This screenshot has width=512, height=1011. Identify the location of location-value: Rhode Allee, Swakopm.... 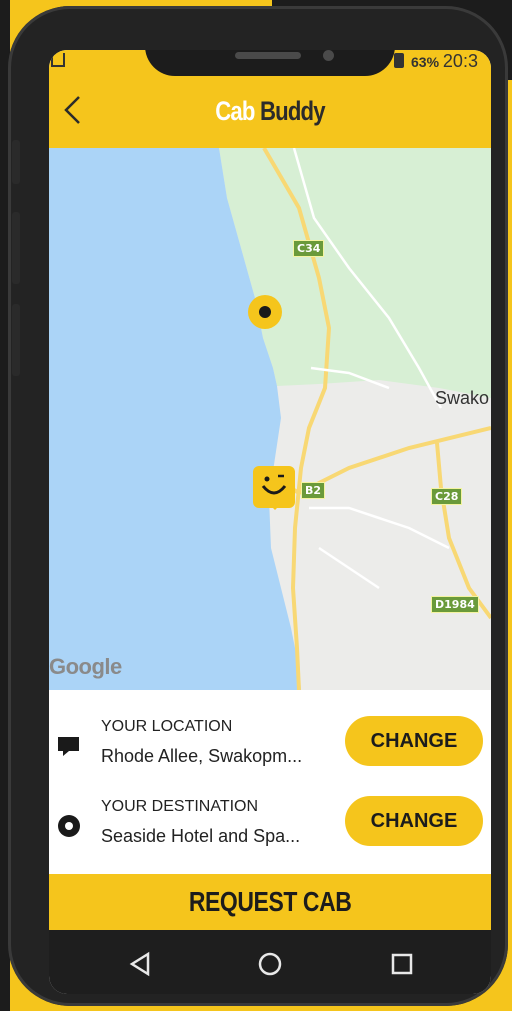
(202, 756).